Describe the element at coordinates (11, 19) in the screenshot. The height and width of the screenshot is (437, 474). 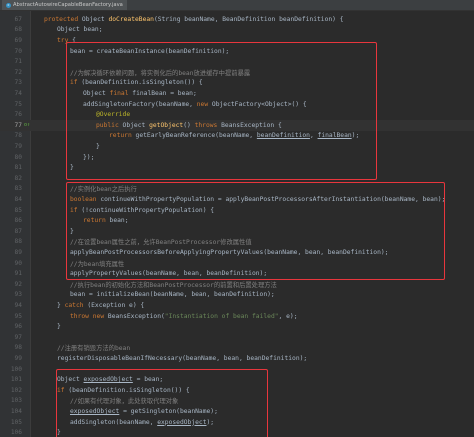
I see `line-number: 67` at that location.